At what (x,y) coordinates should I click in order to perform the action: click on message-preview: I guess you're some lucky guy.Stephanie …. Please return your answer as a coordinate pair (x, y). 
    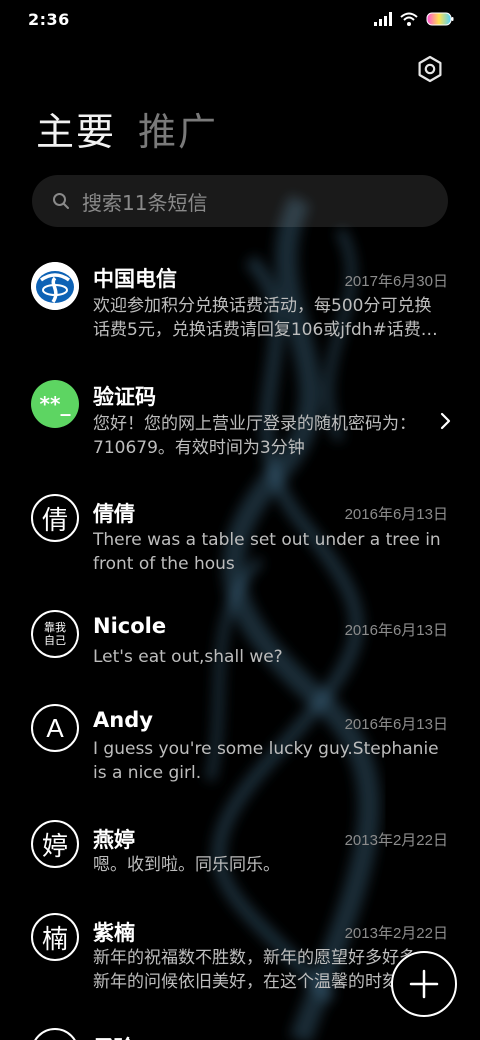
    Looking at the image, I should click on (266, 761).